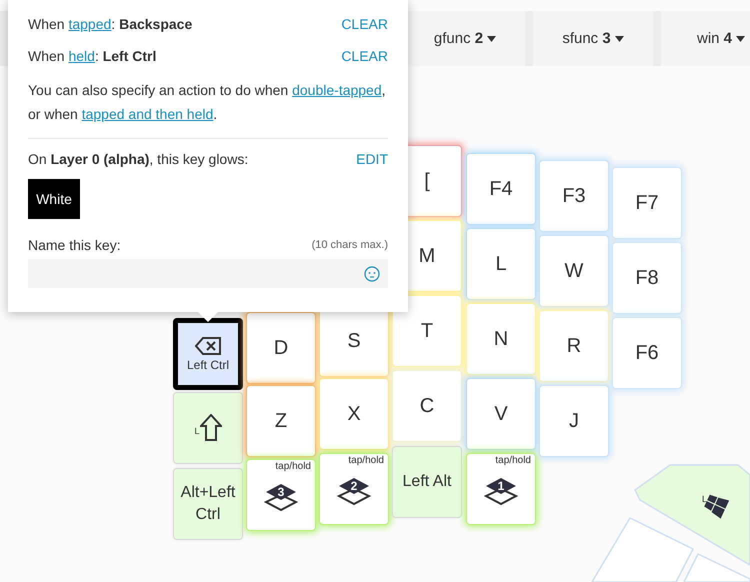 The width and height of the screenshot is (750, 582). What do you see at coordinates (350, 245) in the screenshot?
I see `char-limit-hint: (10 chars max.)` at bounding box center [350, 245].